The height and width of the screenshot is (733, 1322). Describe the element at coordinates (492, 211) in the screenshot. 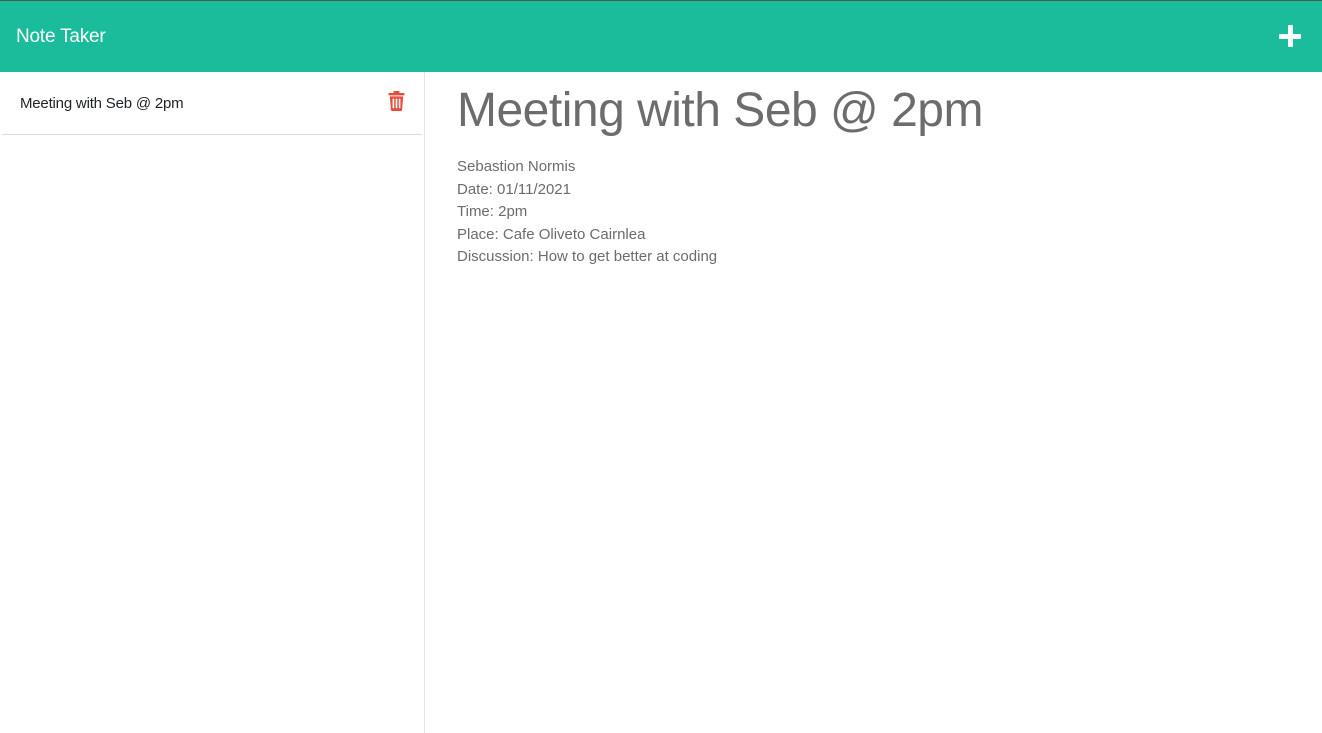

I see `note-text-line: Time: 2pm` at that location.